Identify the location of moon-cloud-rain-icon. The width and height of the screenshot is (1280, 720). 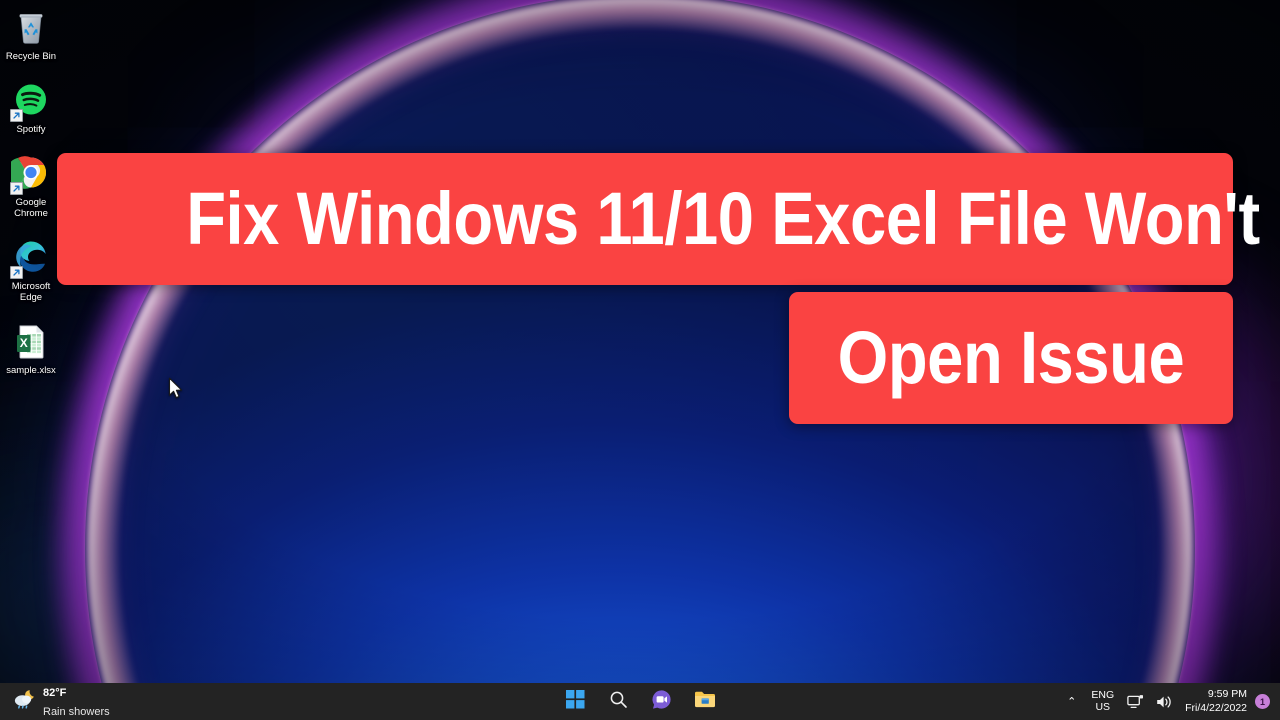
(24, 701).